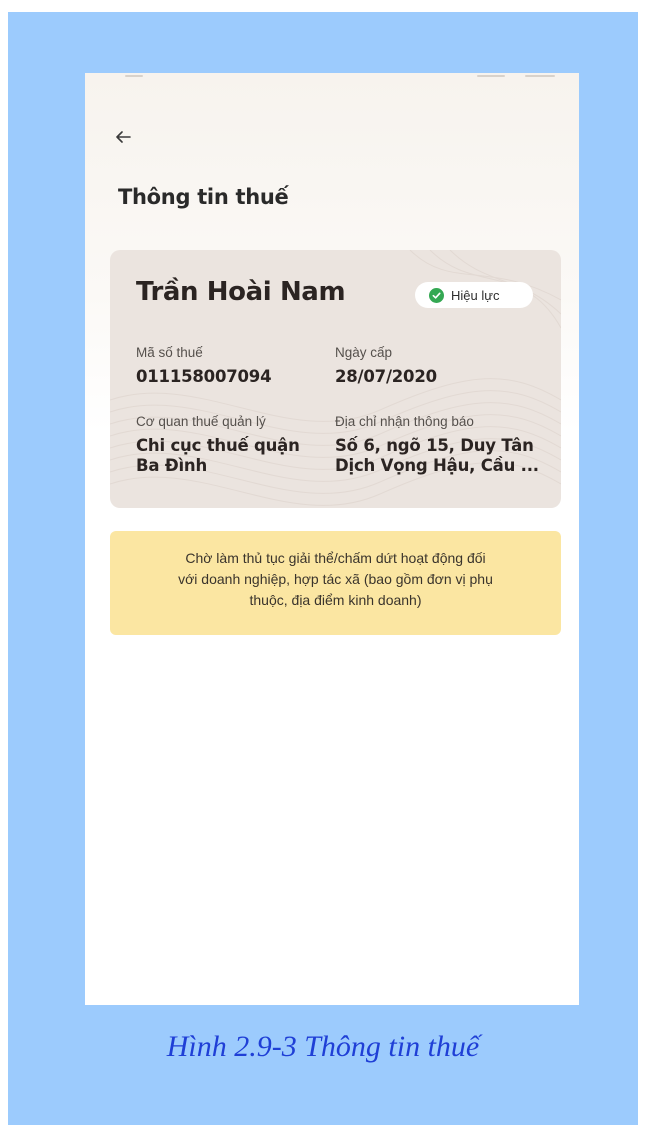 This screenshot has height=1137, width=646. Describe the element at coordinates (172, 465) in the screenshot. I see `tax-authority-line-2: Ba Đình` at that location.